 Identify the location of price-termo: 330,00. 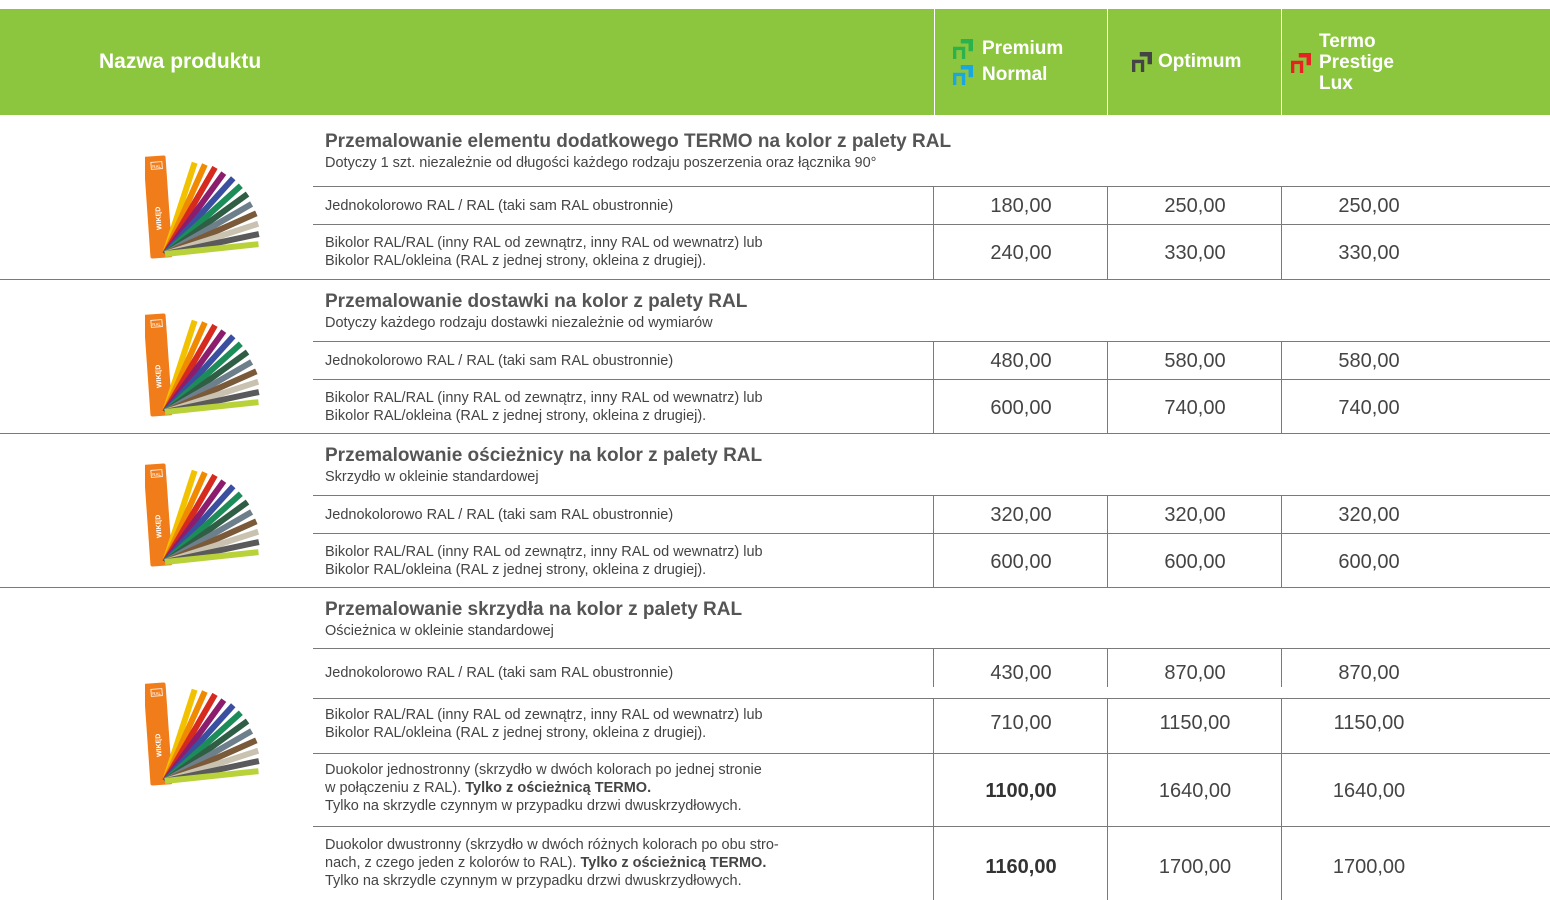
(1369, 253).